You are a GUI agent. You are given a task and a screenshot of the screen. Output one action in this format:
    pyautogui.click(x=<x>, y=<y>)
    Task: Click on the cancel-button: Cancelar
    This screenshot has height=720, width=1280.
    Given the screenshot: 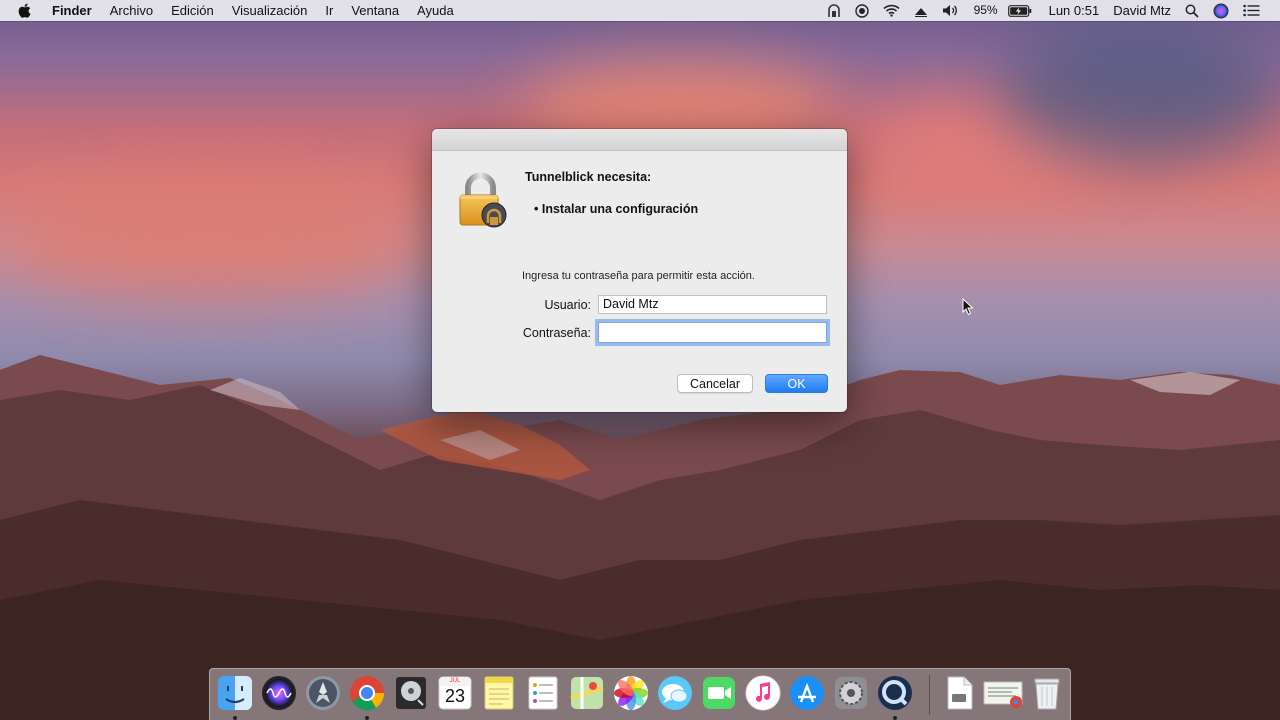 What is the action you would take?
    pyautogui.click(x=715, y=383)
    